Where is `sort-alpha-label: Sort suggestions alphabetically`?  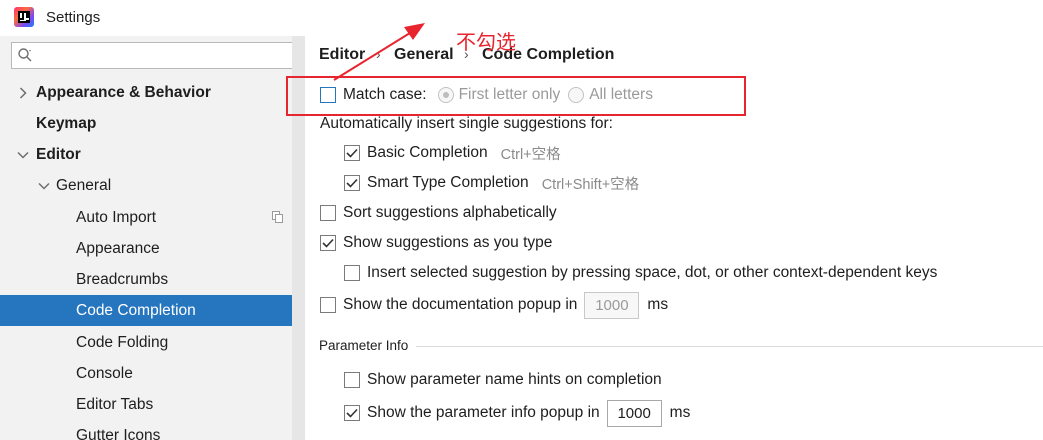
sort-alpha-label: Sort suggestions alphabetically is located at coordinates (450, 212).